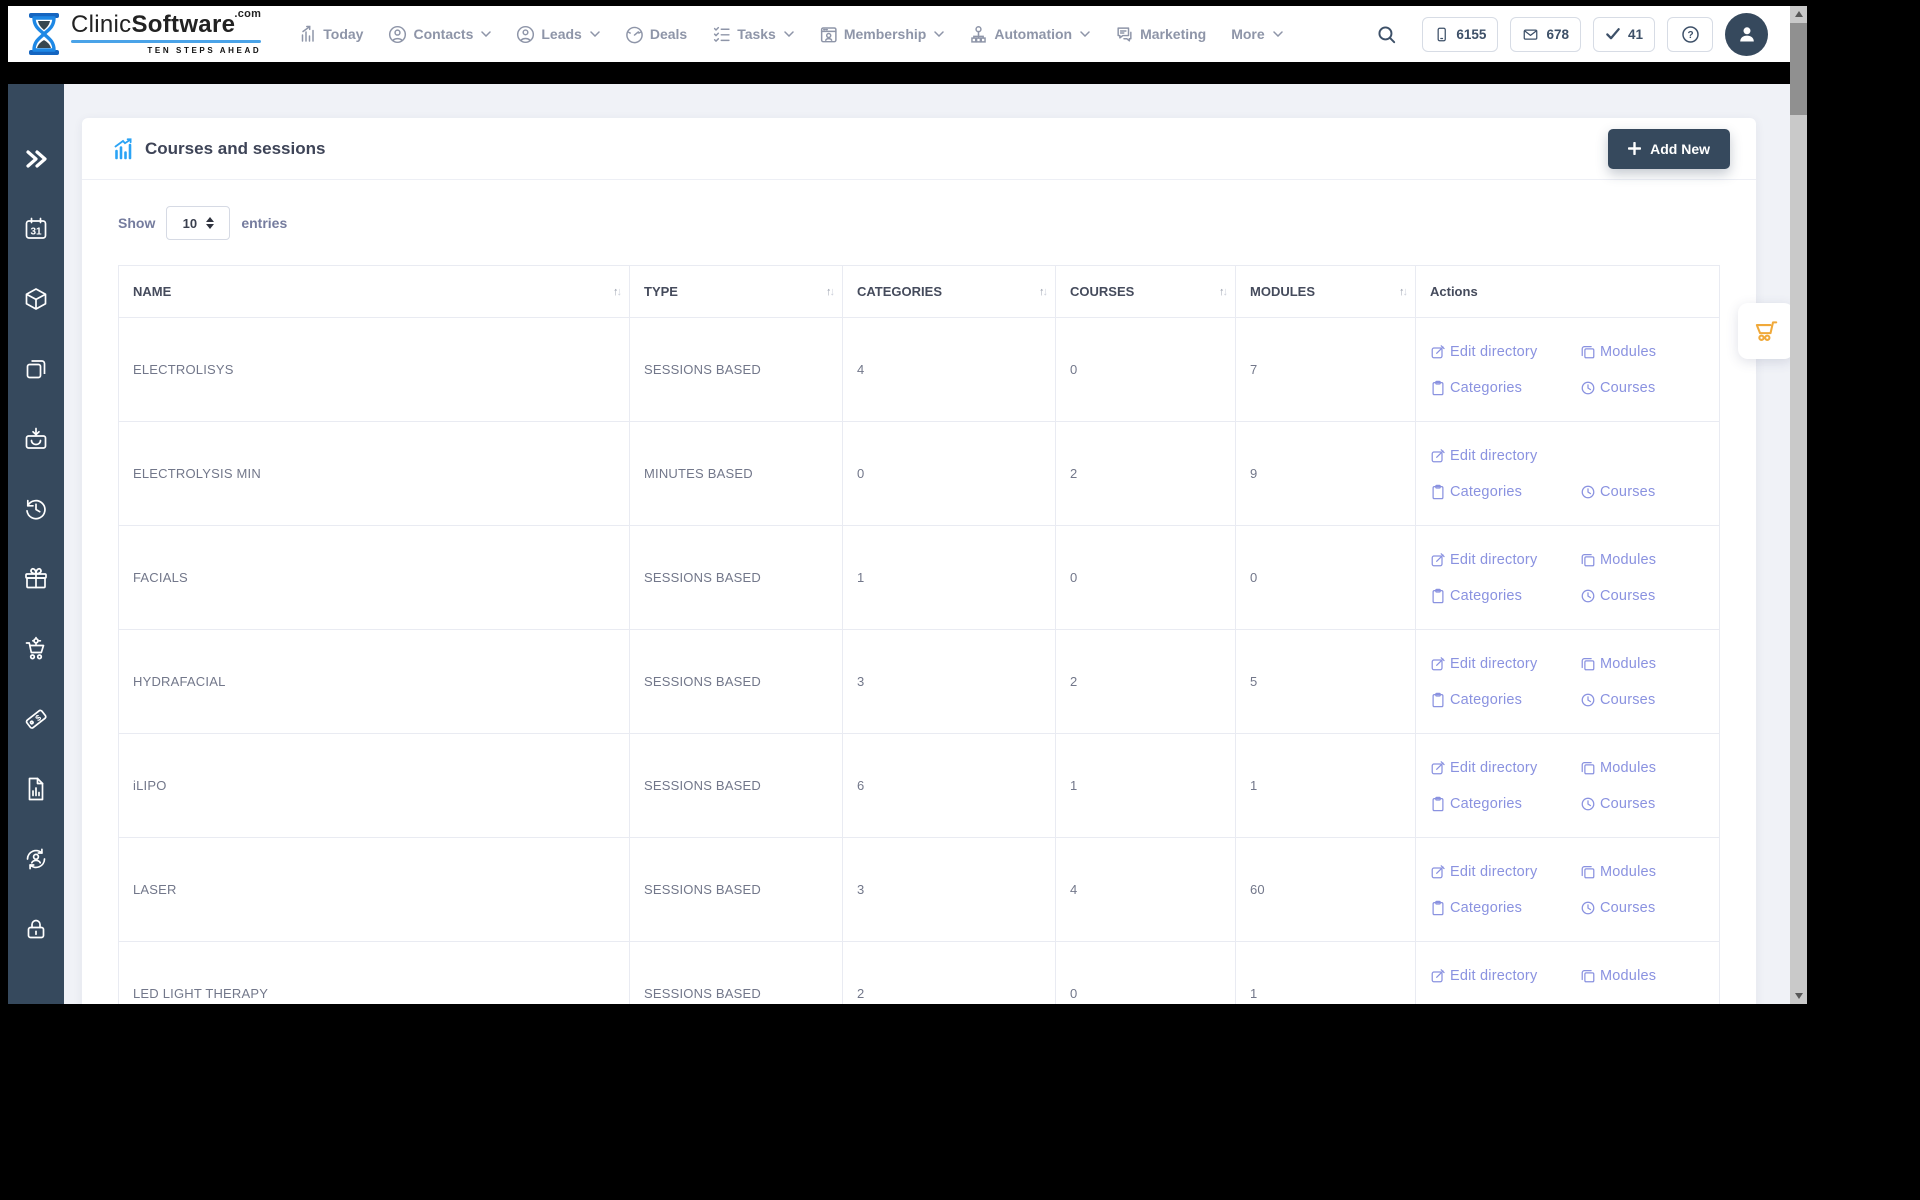 The height and width of the screenshot is (1200, 1920). What do you see at coordinates (36, 579) in the screenshot?
I see `gift-icon` at bounding box center [36, 579].